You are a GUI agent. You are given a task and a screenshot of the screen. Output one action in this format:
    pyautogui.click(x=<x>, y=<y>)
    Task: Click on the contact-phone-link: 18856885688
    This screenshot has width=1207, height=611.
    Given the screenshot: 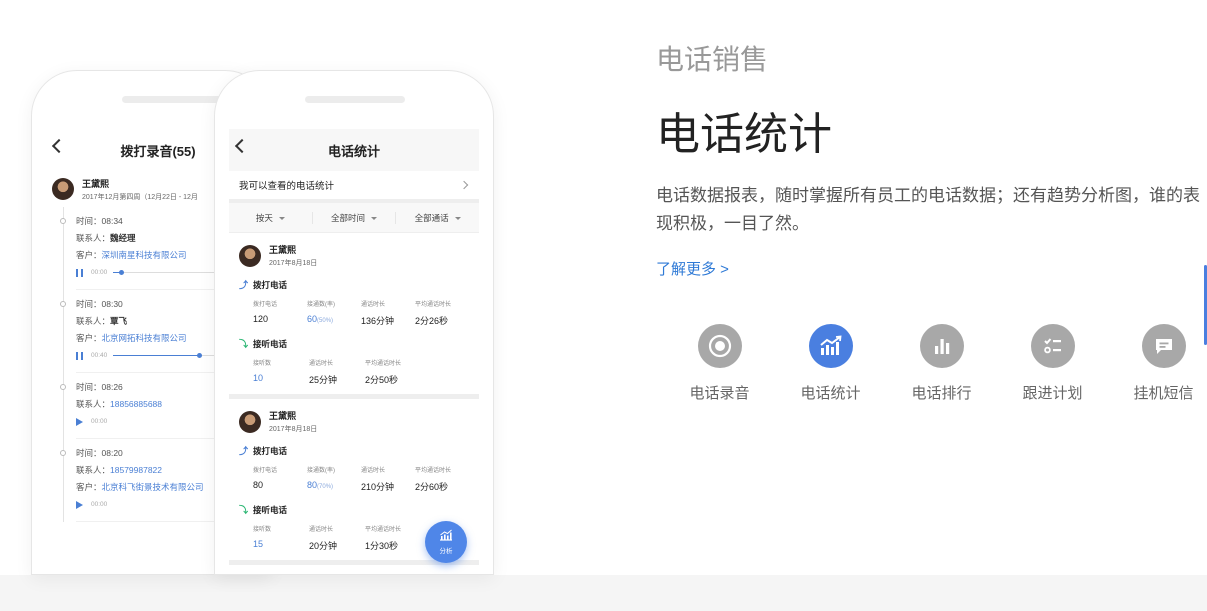 What is the action you would take?
    pyautogui.click(x=136, y=404)
    